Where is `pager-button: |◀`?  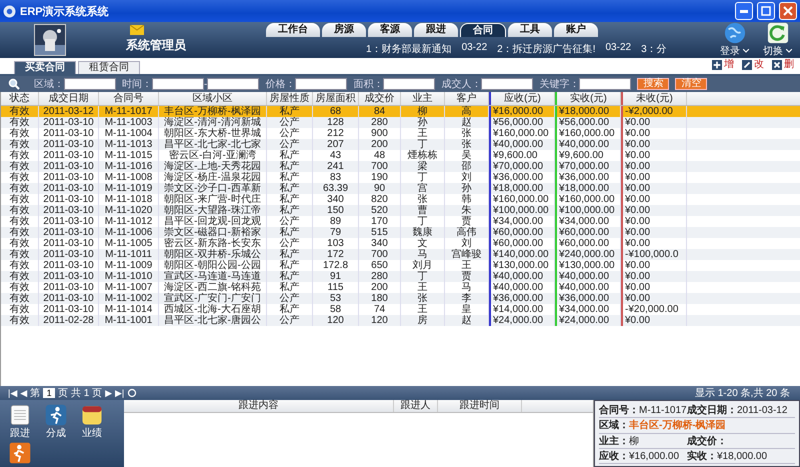 pager-button: |◀ is located at coordinates (13, 393).